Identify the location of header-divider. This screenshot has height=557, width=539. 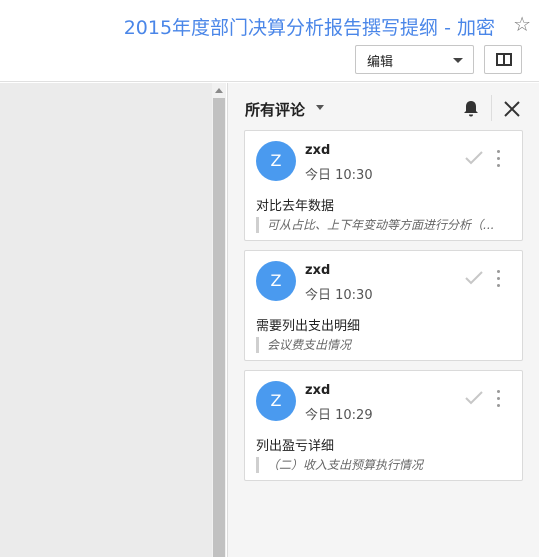
(491, 108).